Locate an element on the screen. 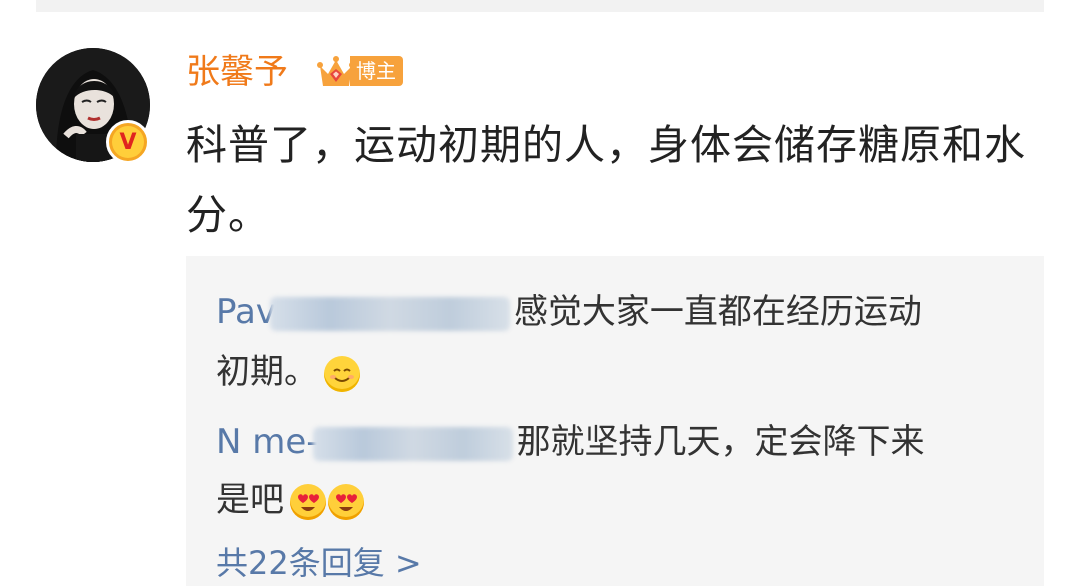 Image resolution: width=1080 pixels, height=586 pixels. reply-1: Pav 感觉大家一直都在经历运动 is located at coordinates (569, 308).